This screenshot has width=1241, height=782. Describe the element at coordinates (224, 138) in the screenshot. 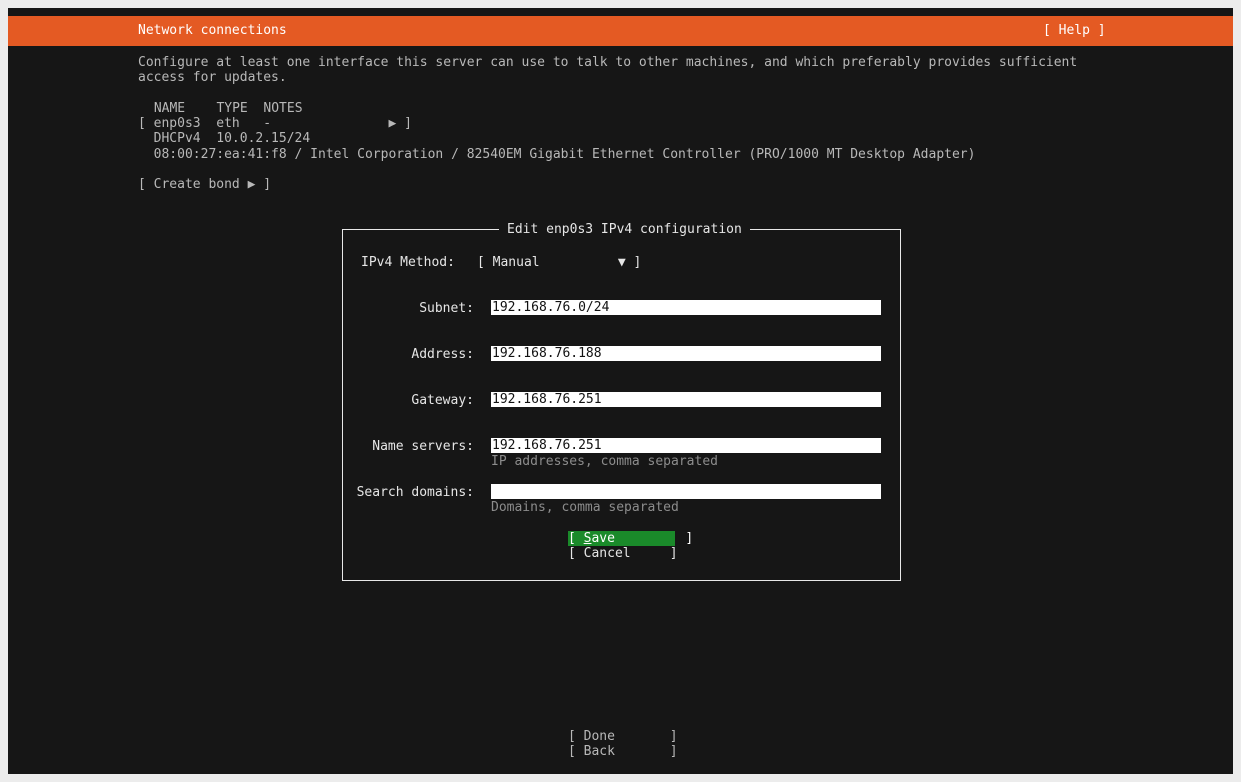

I see `interface-dhcp-detail: DHCPv4 10.0.2.15/24` at that location.